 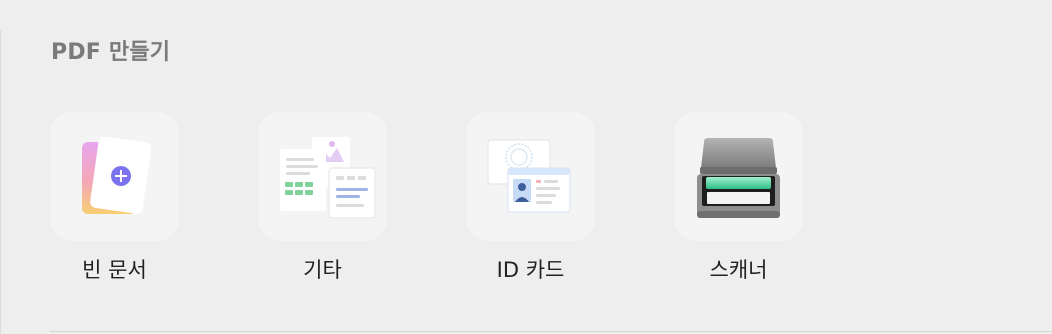 I want to click on scanner-icon, so click(x=738, y=178).